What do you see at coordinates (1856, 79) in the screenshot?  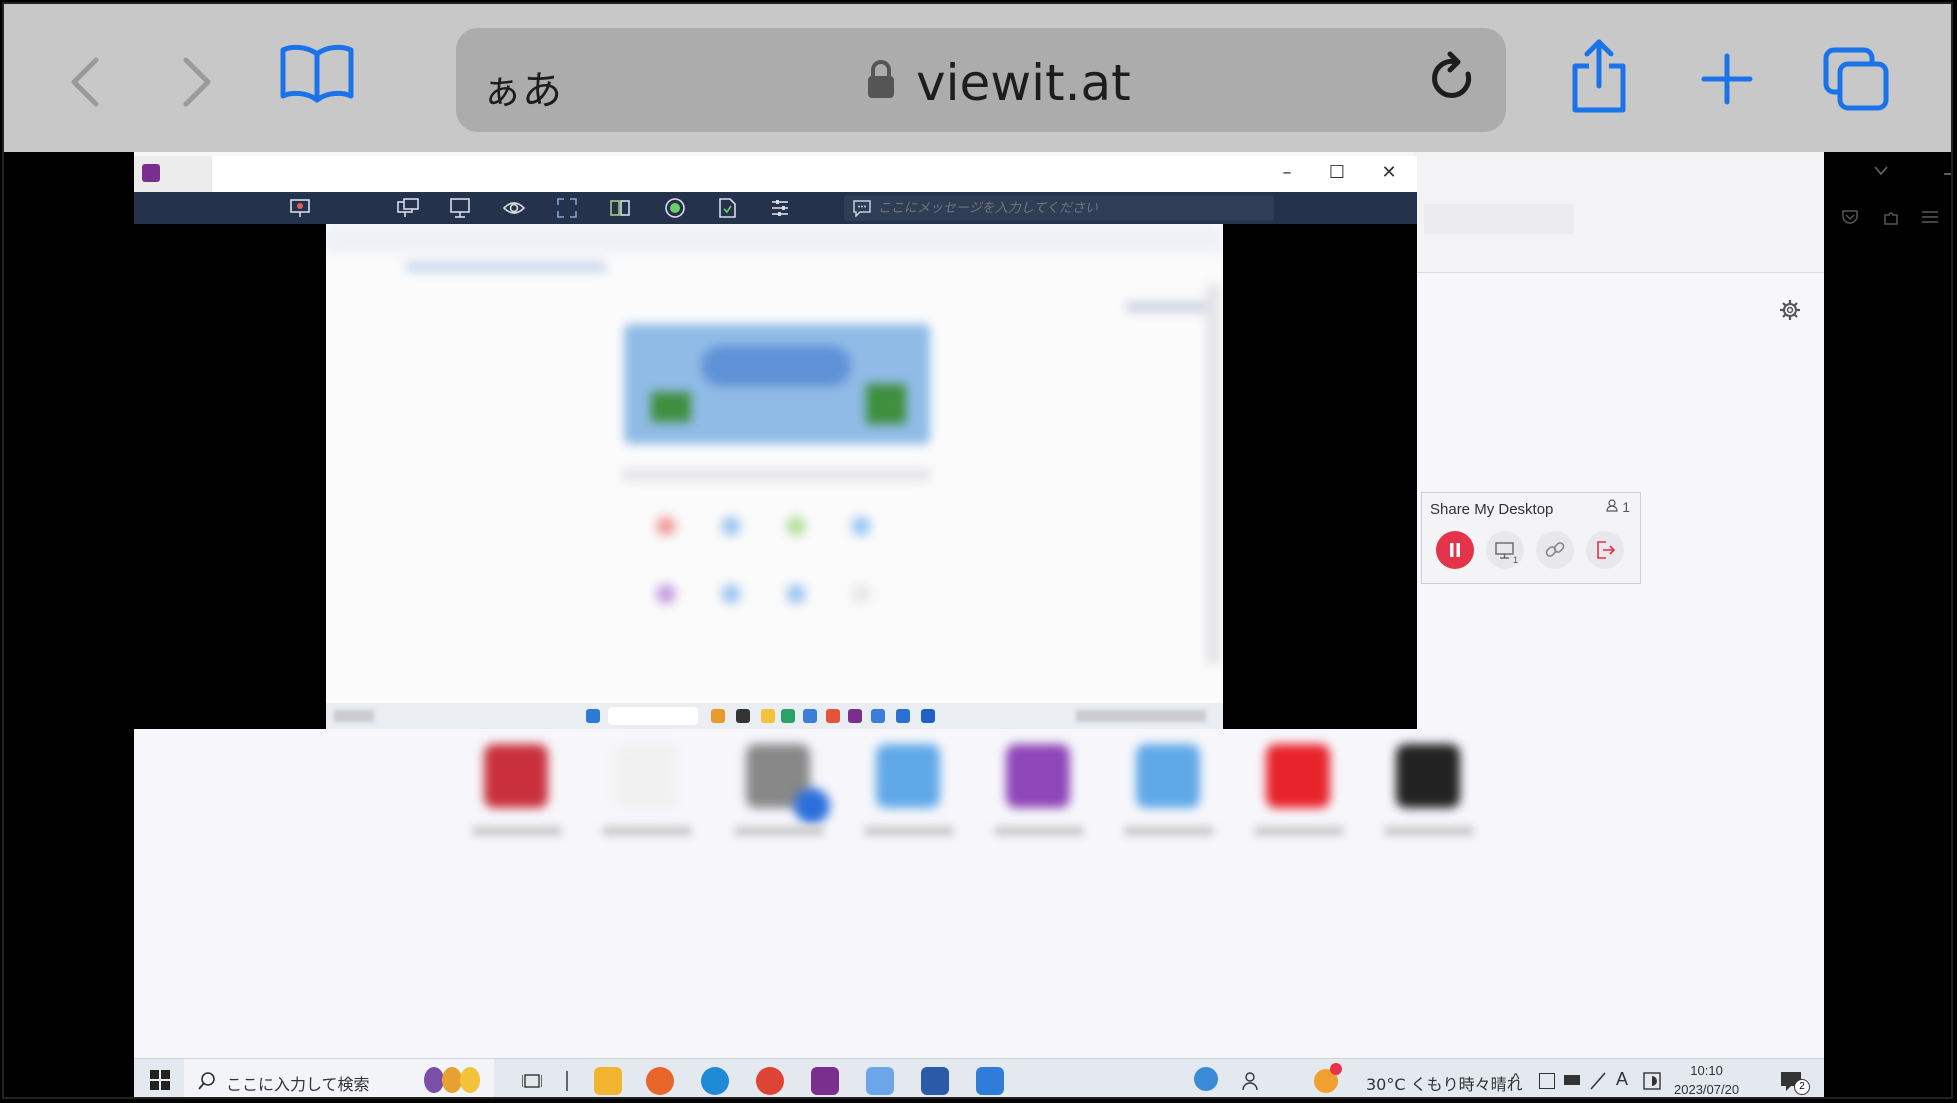 I see `tabs-overview-icon` at bounding box center [1856, 79].